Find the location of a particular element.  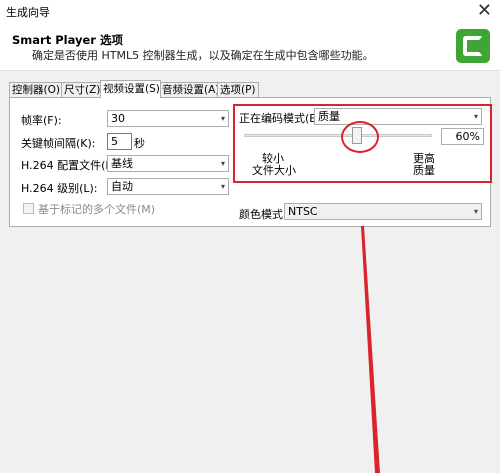

tab-video-settings: 视频设置(S) is located at coordinates (130, 89).